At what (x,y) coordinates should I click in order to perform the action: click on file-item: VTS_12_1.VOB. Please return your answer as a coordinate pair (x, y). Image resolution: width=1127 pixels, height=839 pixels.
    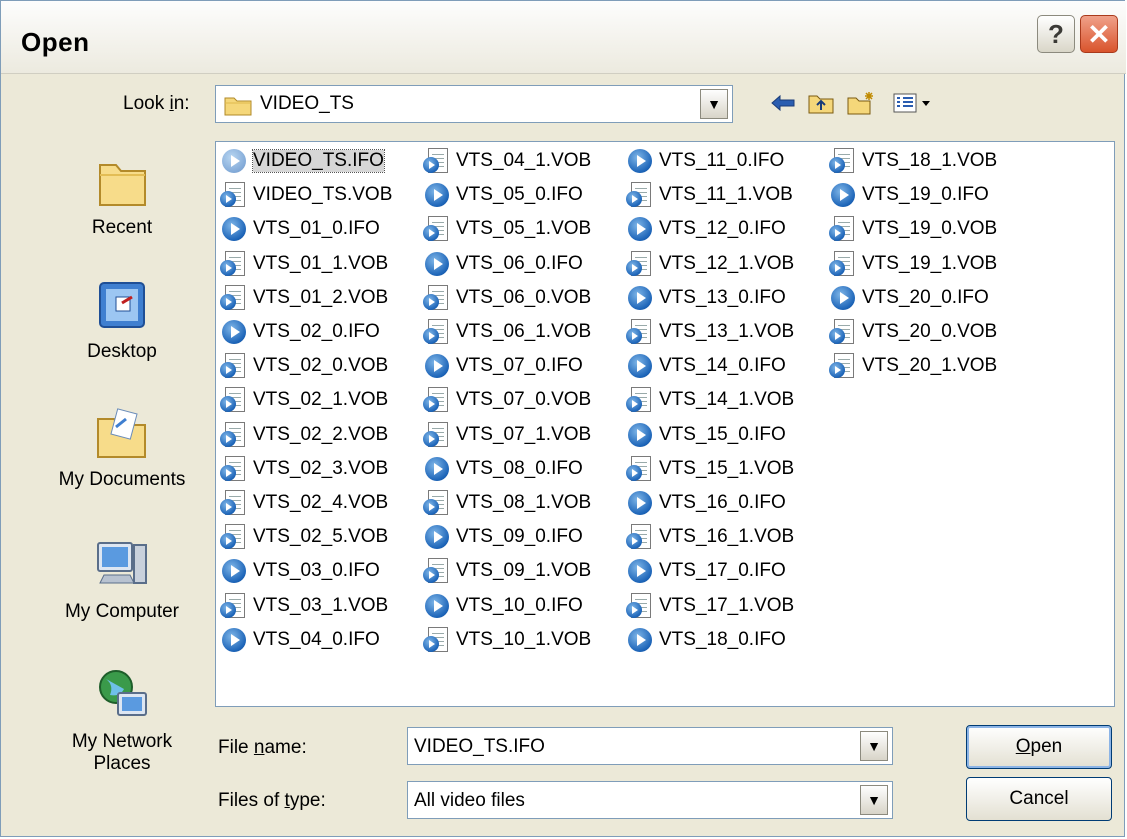
    Looking at the image, I should click on (709, 264).